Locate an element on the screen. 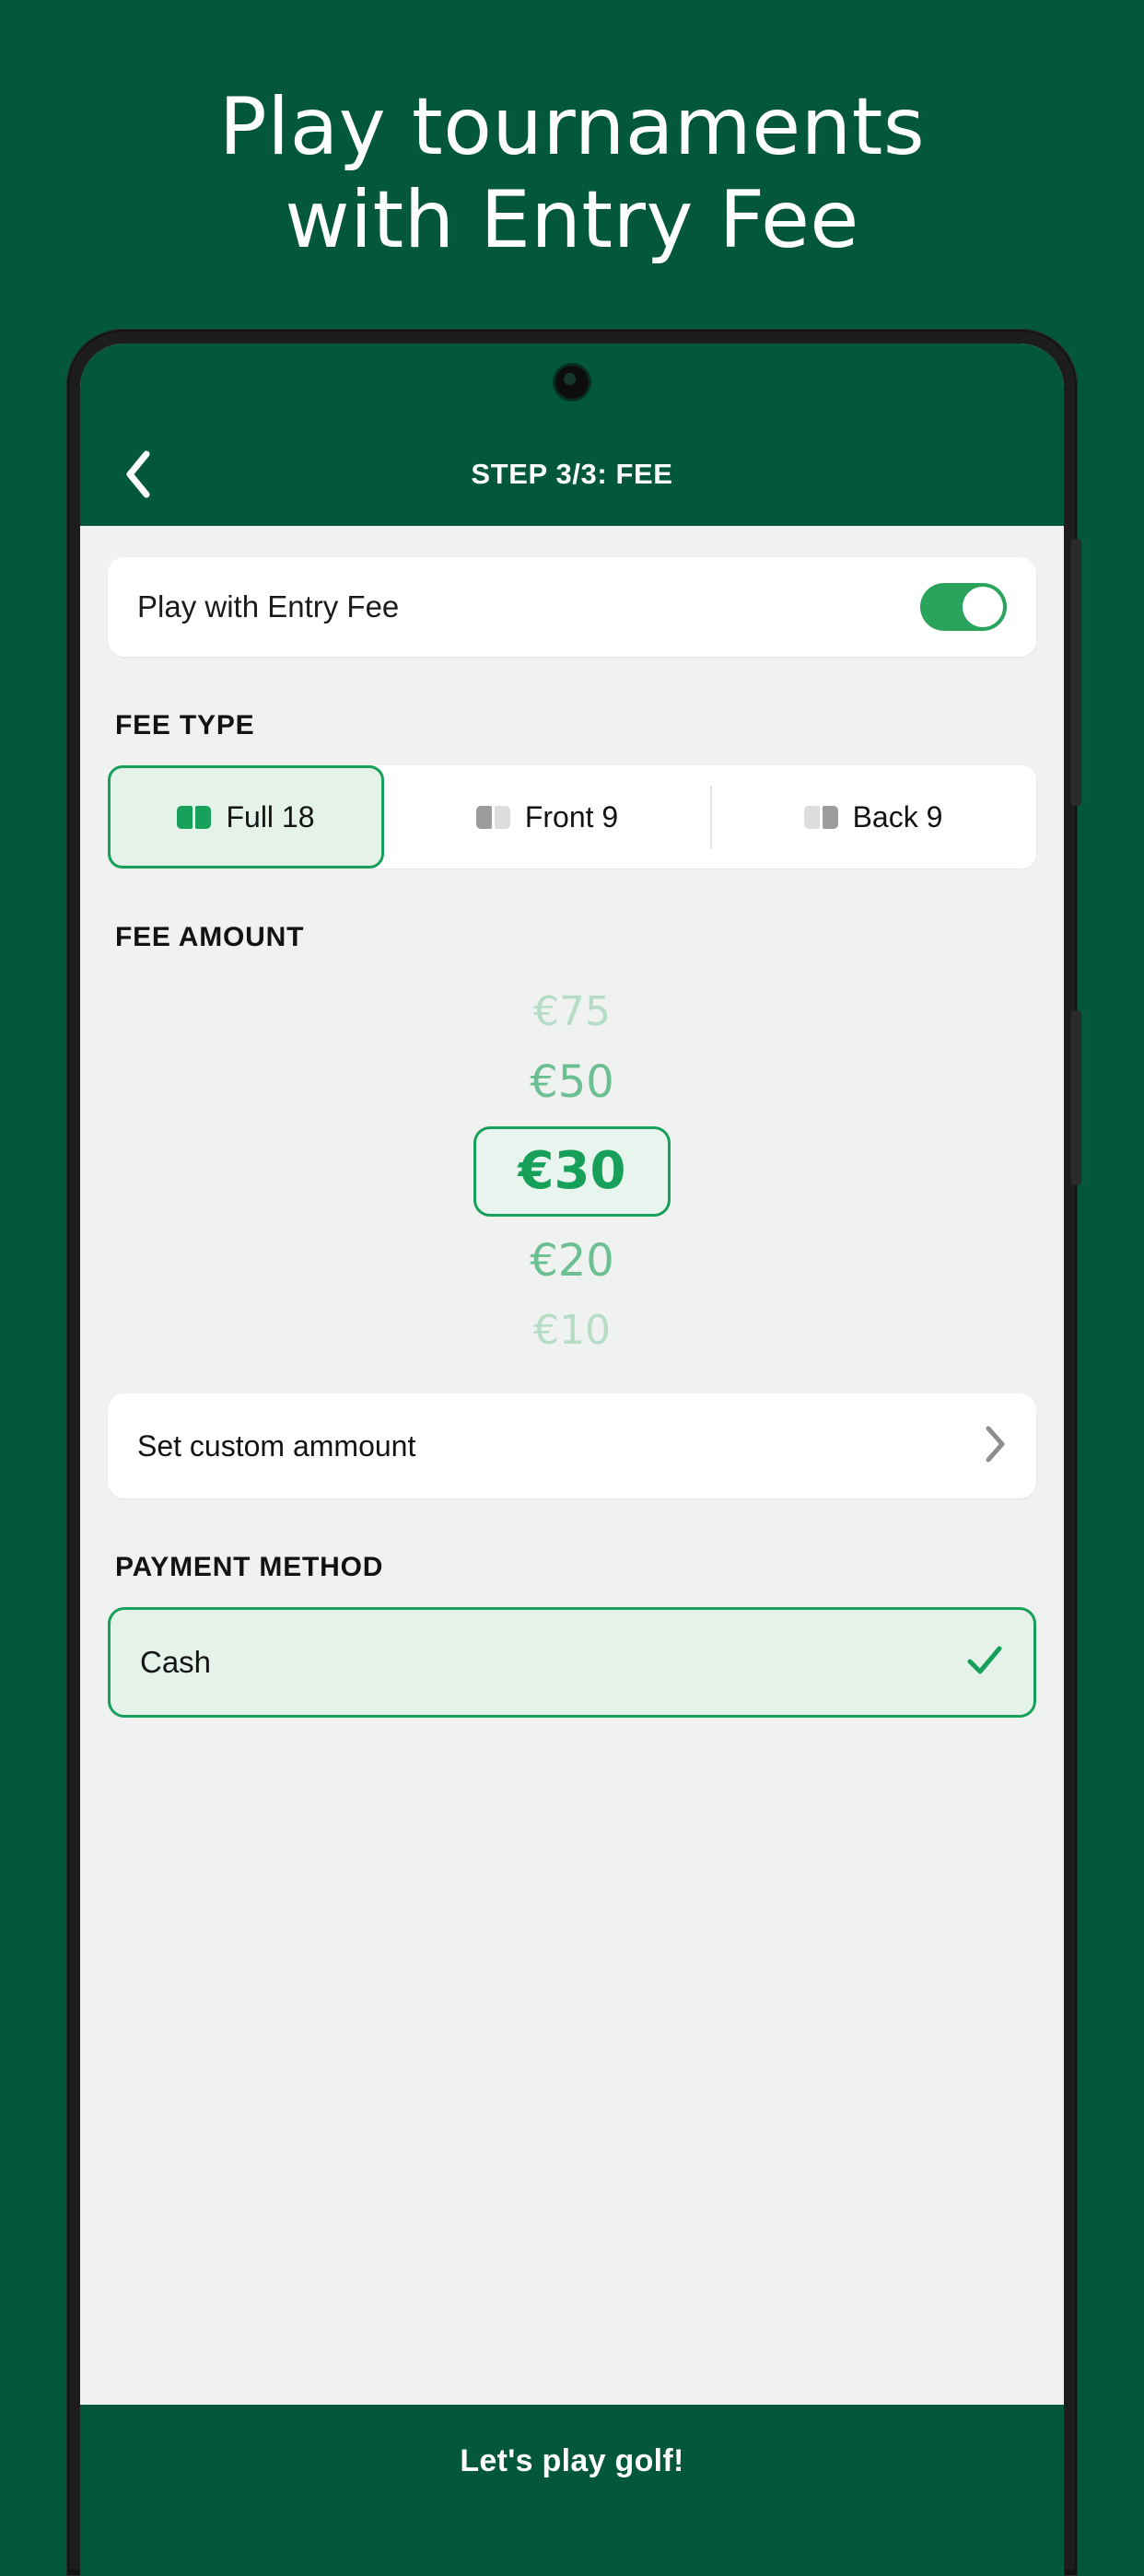 The height and width of the screenshot is (2576, 1144). chevron-left-icon is located at coordinates (138, 475).